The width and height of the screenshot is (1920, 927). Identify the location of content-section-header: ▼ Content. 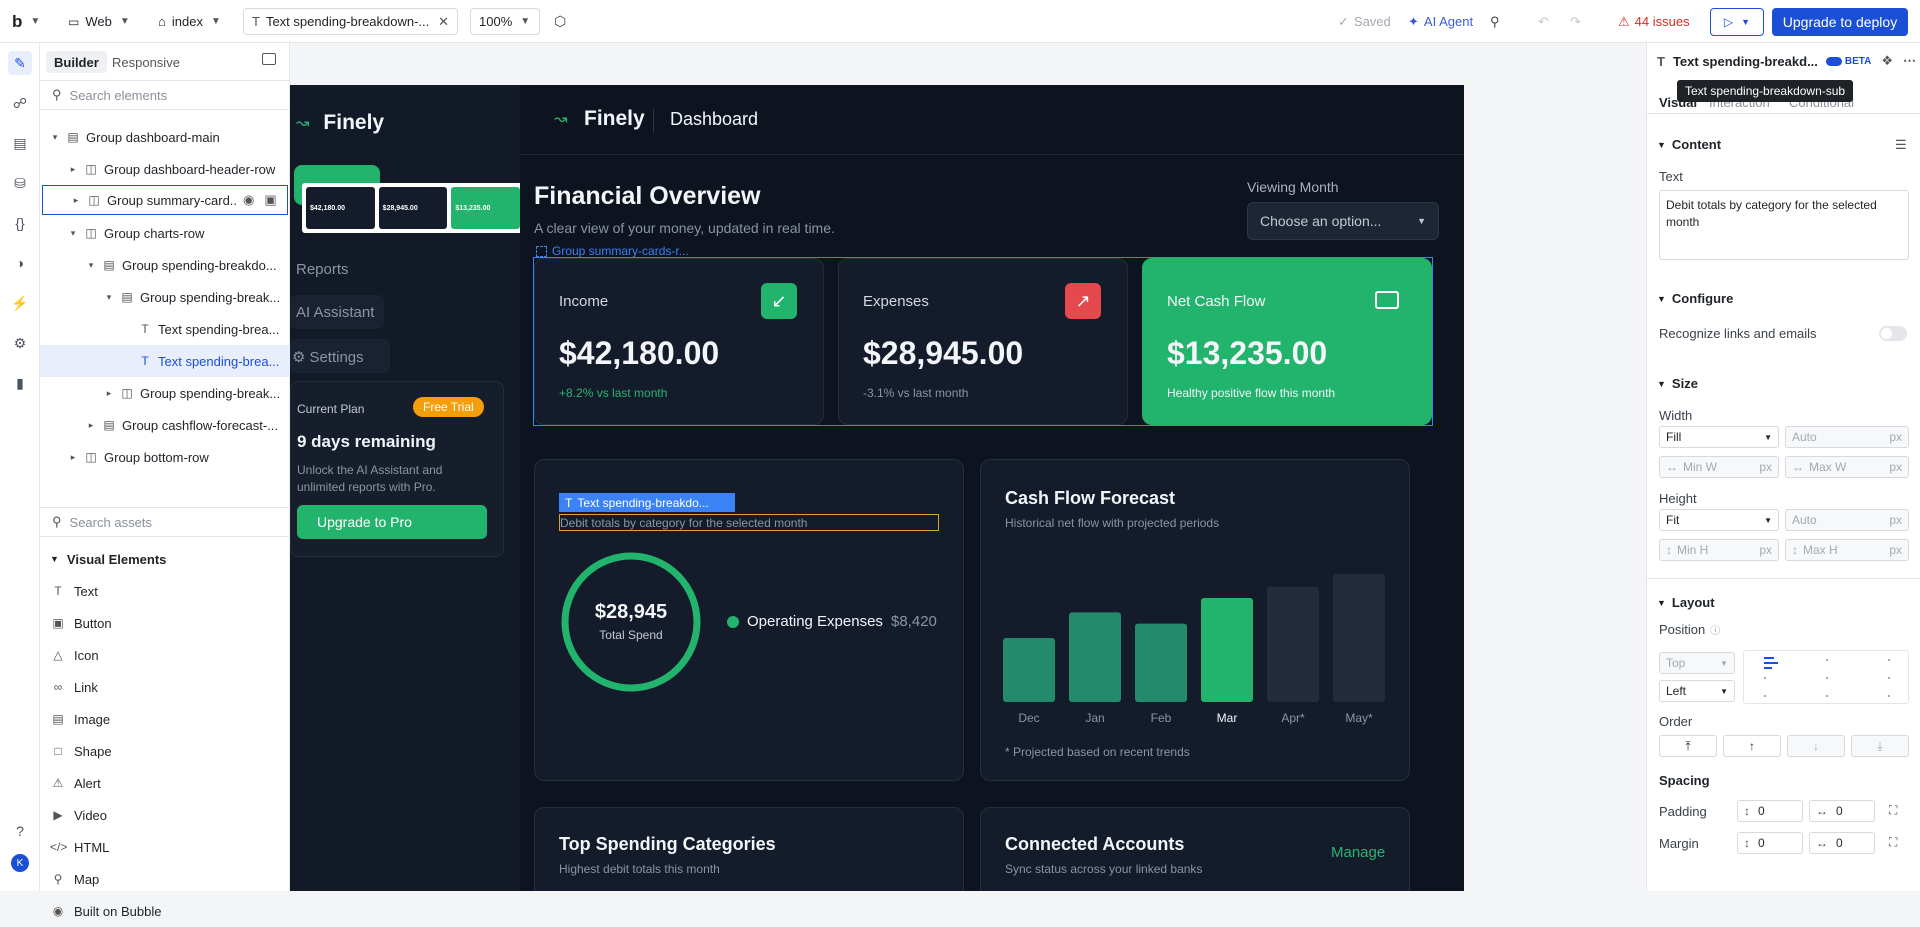
(1689, 144).